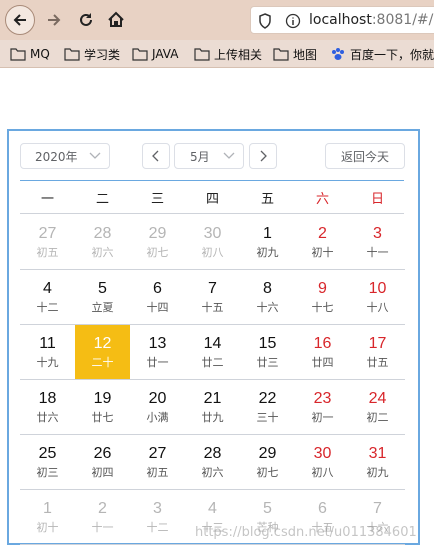 This screenshot has width=434, height=550. What do you see at coordinates (212, 508) in the screenshot?
I see `day-number: 4` at bounding box center [212, 508].